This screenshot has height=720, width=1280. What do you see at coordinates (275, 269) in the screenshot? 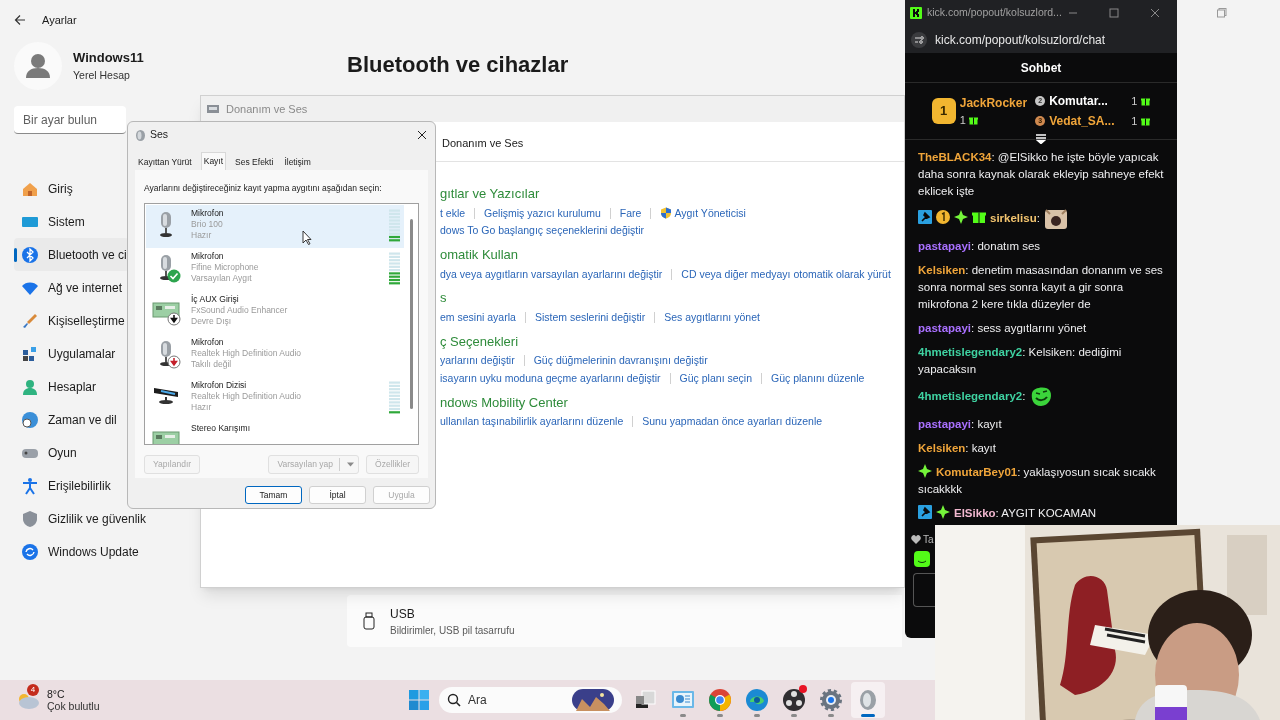
I see `device-row: Mikrofon Fifine Microphone Varsayılan Aygıt` at bounding box center [275, 269].